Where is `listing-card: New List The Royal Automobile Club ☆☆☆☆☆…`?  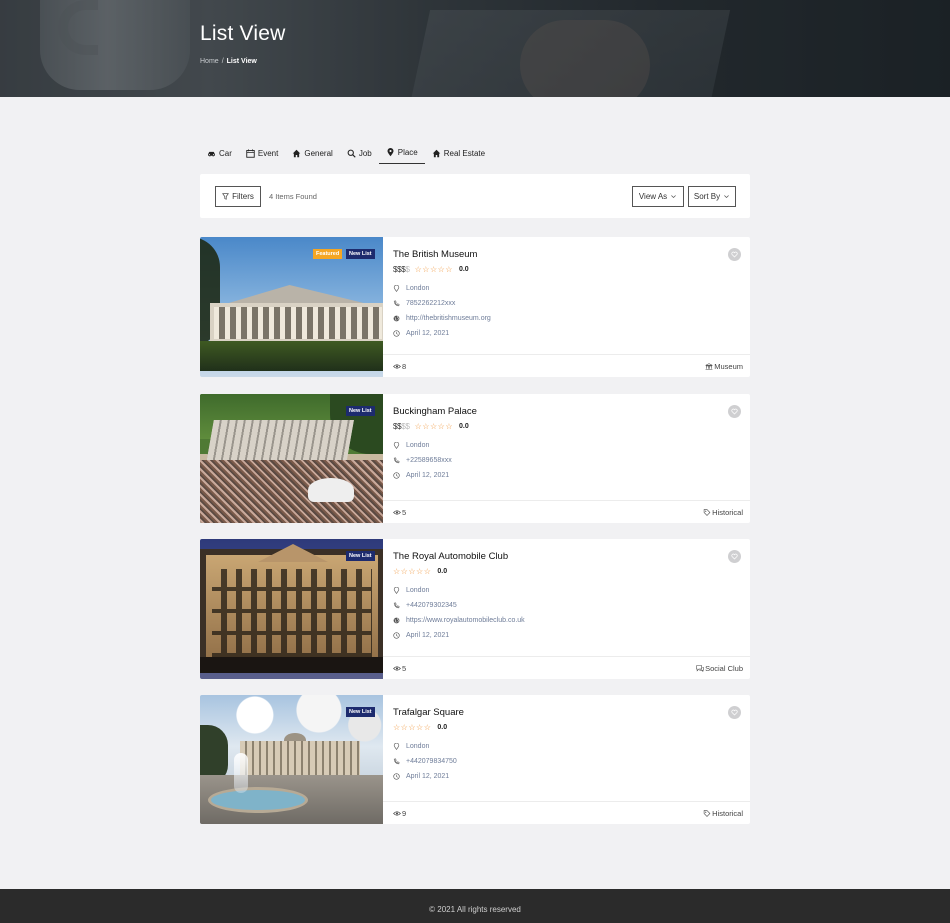
listing-card: New List The Royal Automobile Club ☆☆☆☆☆… is located at coordinates (475, 609).